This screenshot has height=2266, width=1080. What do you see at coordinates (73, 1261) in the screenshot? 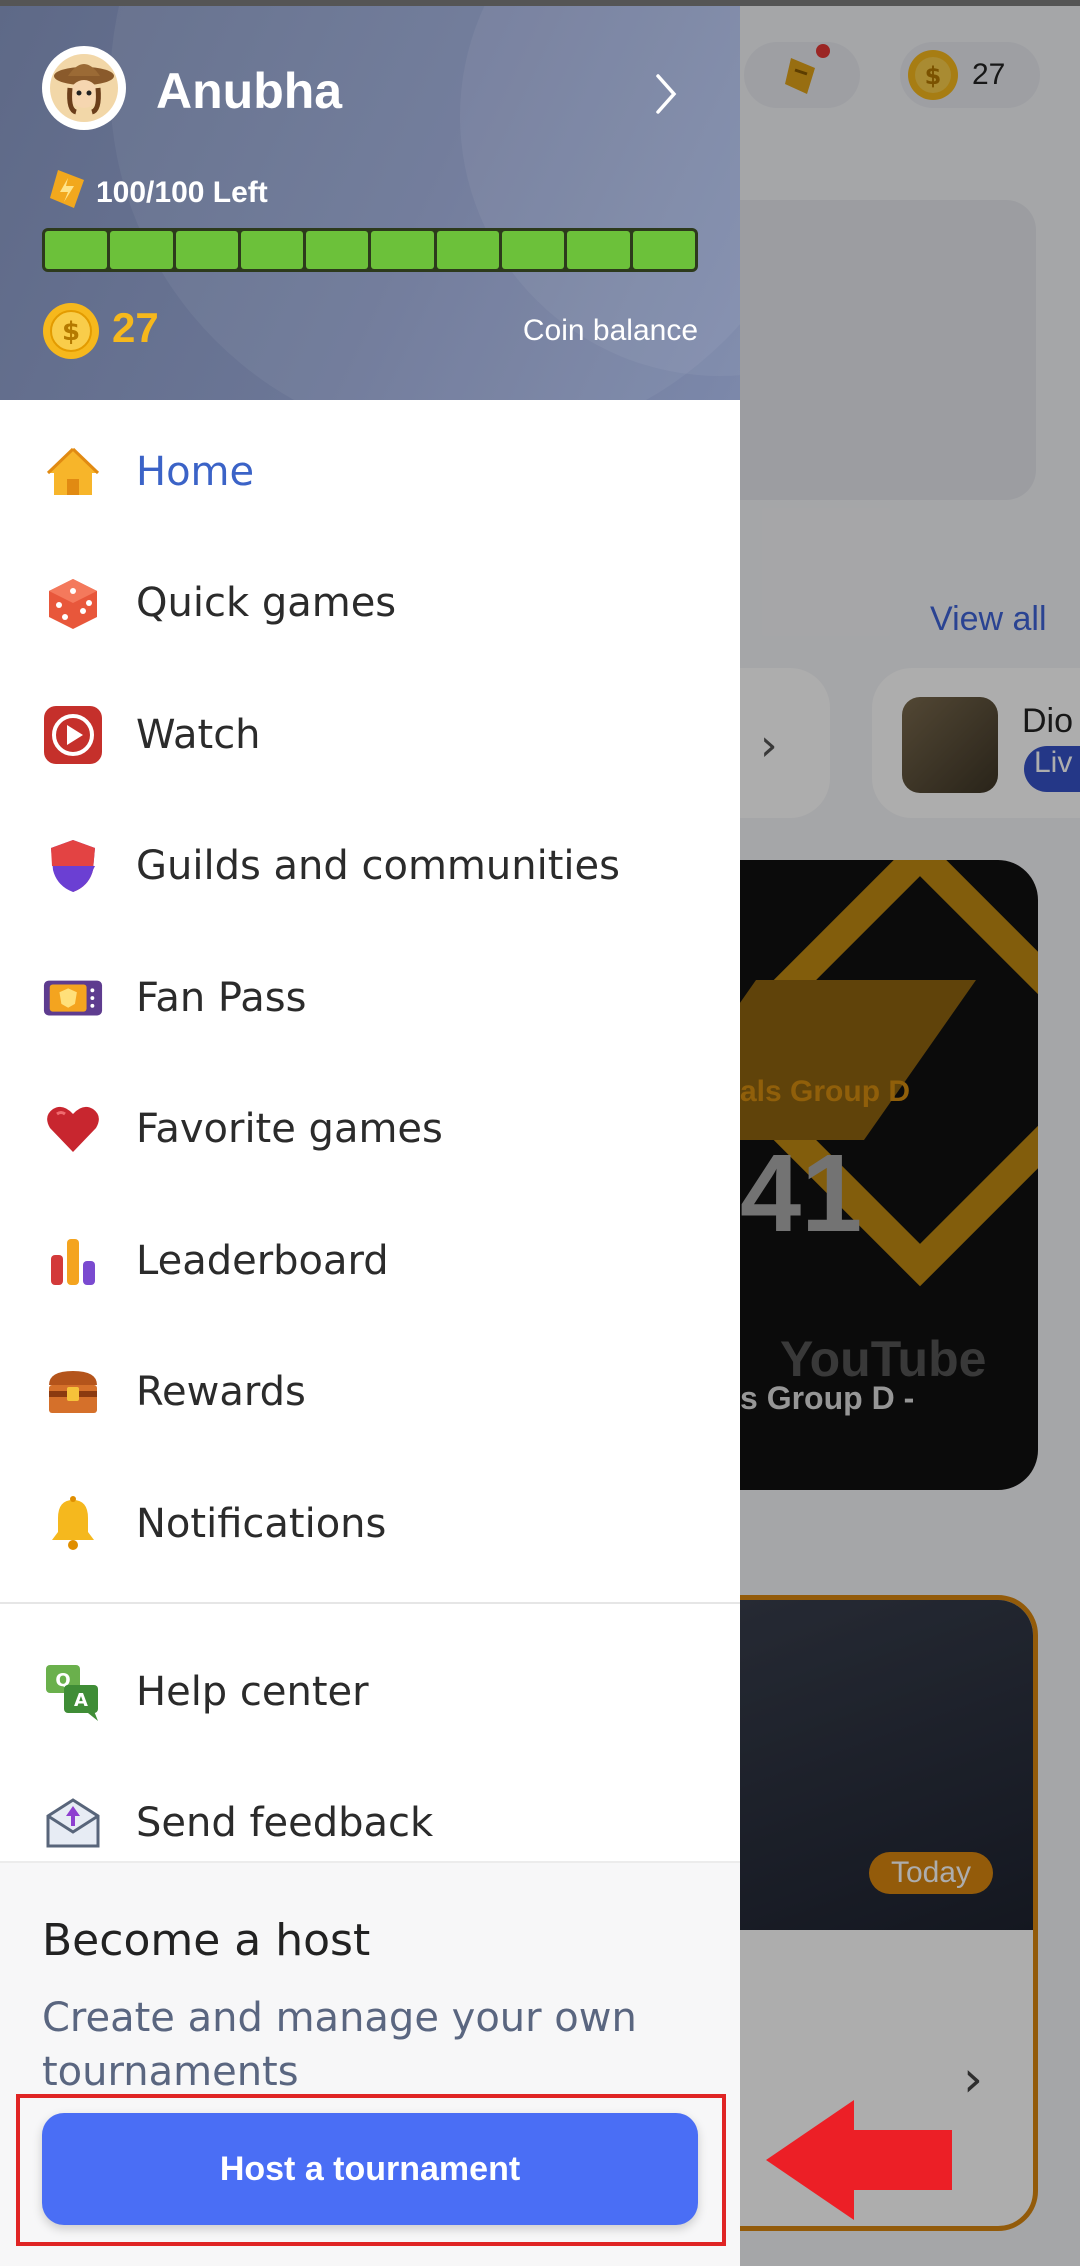
I see `leaderboard-icon` at bounding box center [73, 1261].